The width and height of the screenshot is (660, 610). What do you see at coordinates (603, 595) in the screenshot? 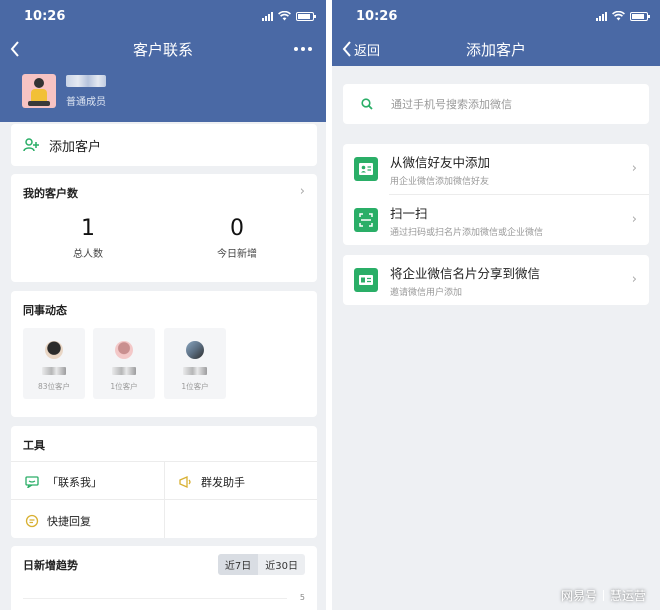
I see `watermark: 网易号 慧运营` at bounding box center [603, 595].